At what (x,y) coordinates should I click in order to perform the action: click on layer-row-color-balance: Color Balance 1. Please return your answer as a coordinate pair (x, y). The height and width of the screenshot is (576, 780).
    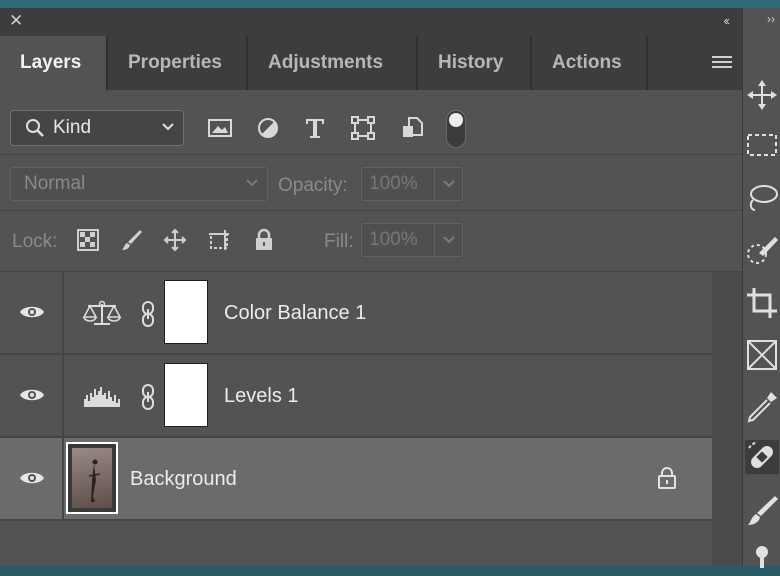
    Looking at the image, I should click on (356, 313).